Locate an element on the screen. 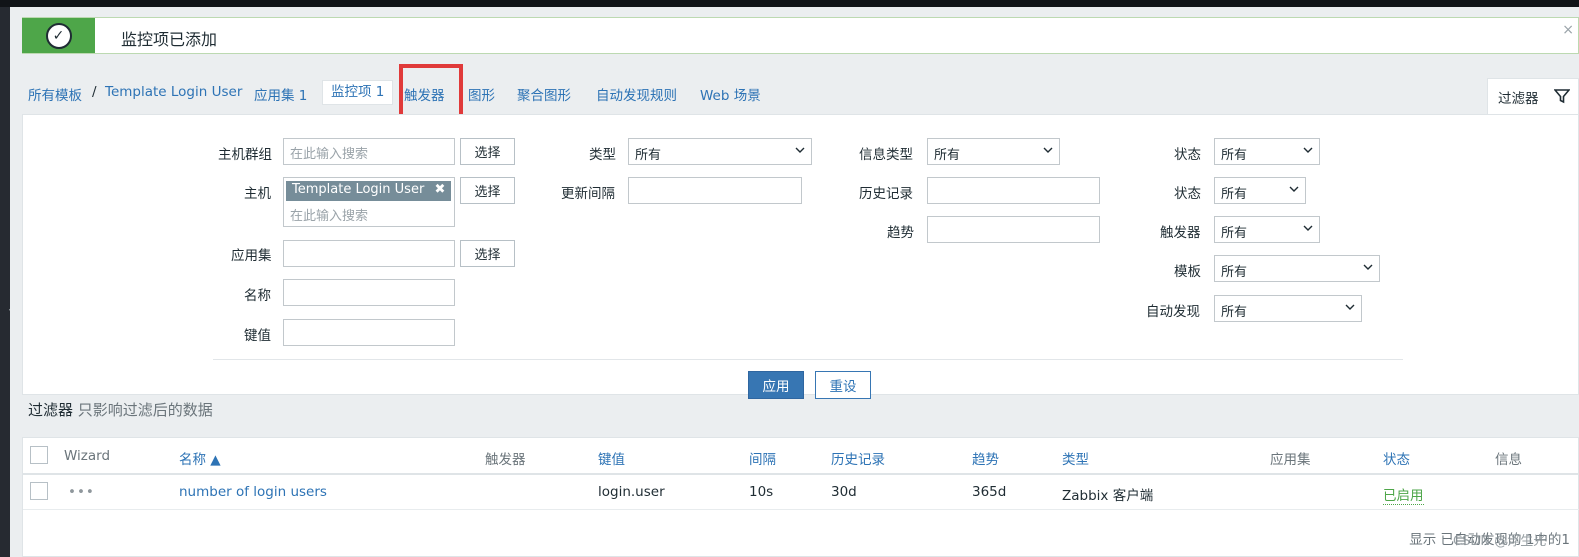 The height and width of the screenshot is (557, 1579). state-label: 状态 is located at coordinates (1187, 194).